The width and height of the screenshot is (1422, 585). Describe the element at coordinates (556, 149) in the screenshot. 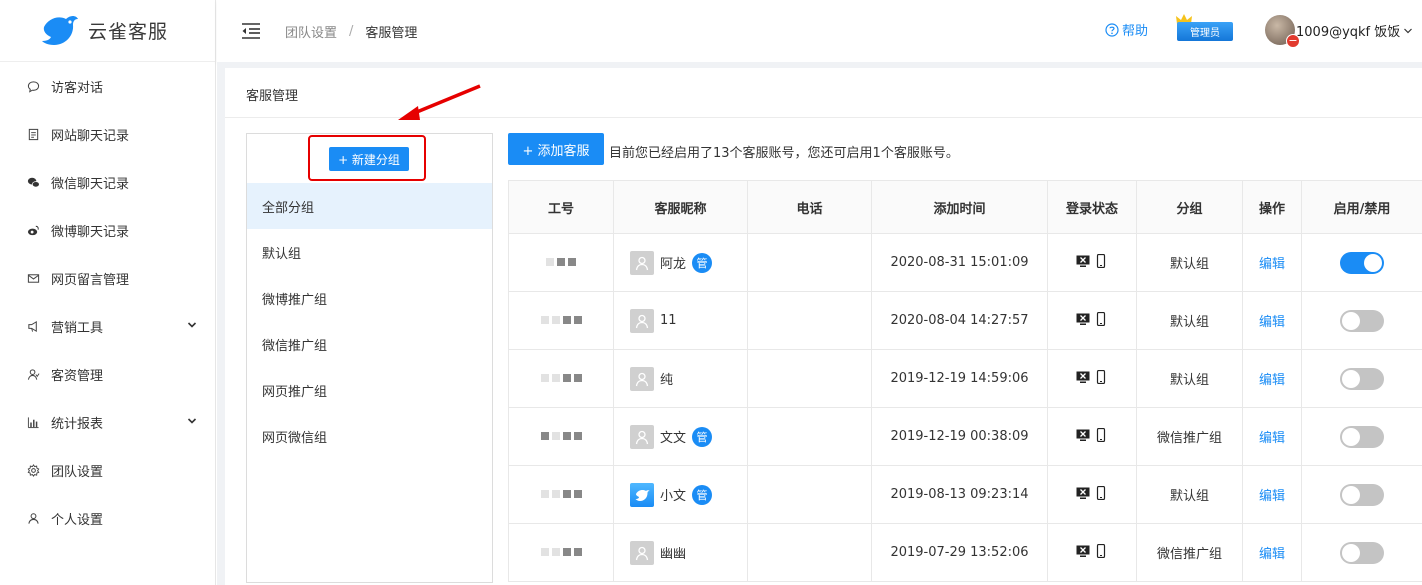

I see `add-staff-button: + 添加客服` at that location.